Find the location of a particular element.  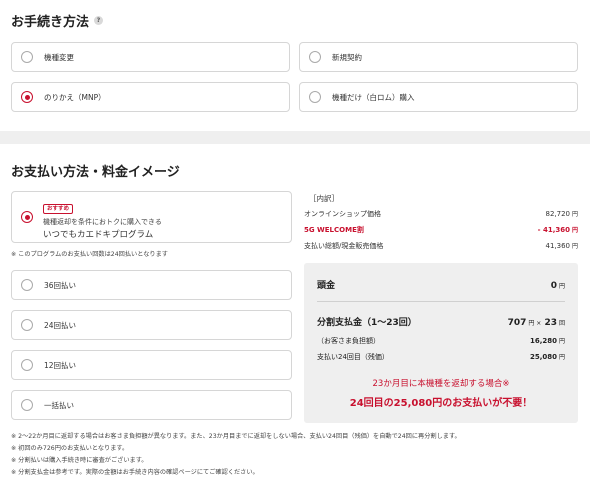

program-subtitle: 機種返却を条件におトクに購入できる is located at coordinates (102, 221).